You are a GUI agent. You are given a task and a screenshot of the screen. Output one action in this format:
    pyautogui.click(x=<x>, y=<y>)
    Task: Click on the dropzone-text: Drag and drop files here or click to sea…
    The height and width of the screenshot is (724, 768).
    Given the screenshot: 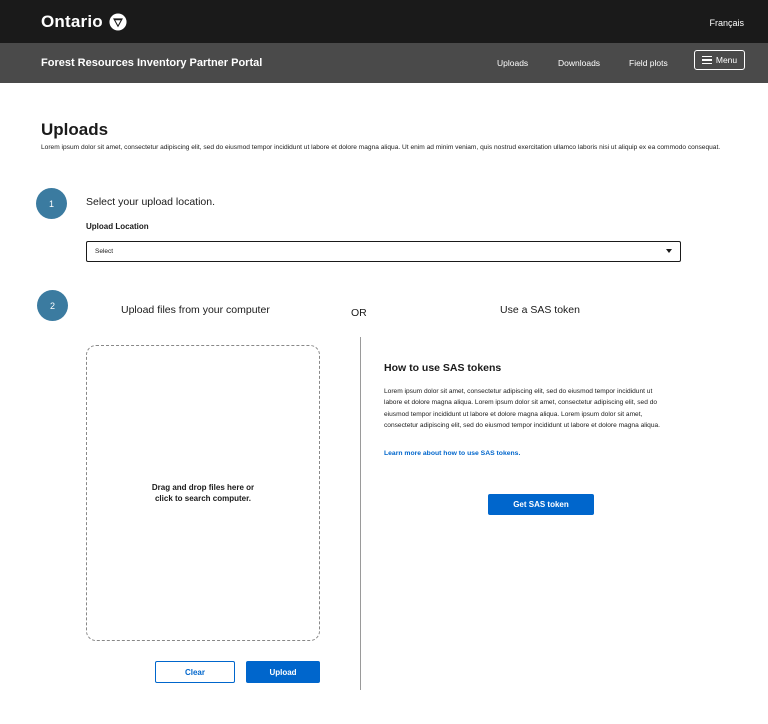 What is the action you would take?
    pyautogui.click(x=203, y=493)
    